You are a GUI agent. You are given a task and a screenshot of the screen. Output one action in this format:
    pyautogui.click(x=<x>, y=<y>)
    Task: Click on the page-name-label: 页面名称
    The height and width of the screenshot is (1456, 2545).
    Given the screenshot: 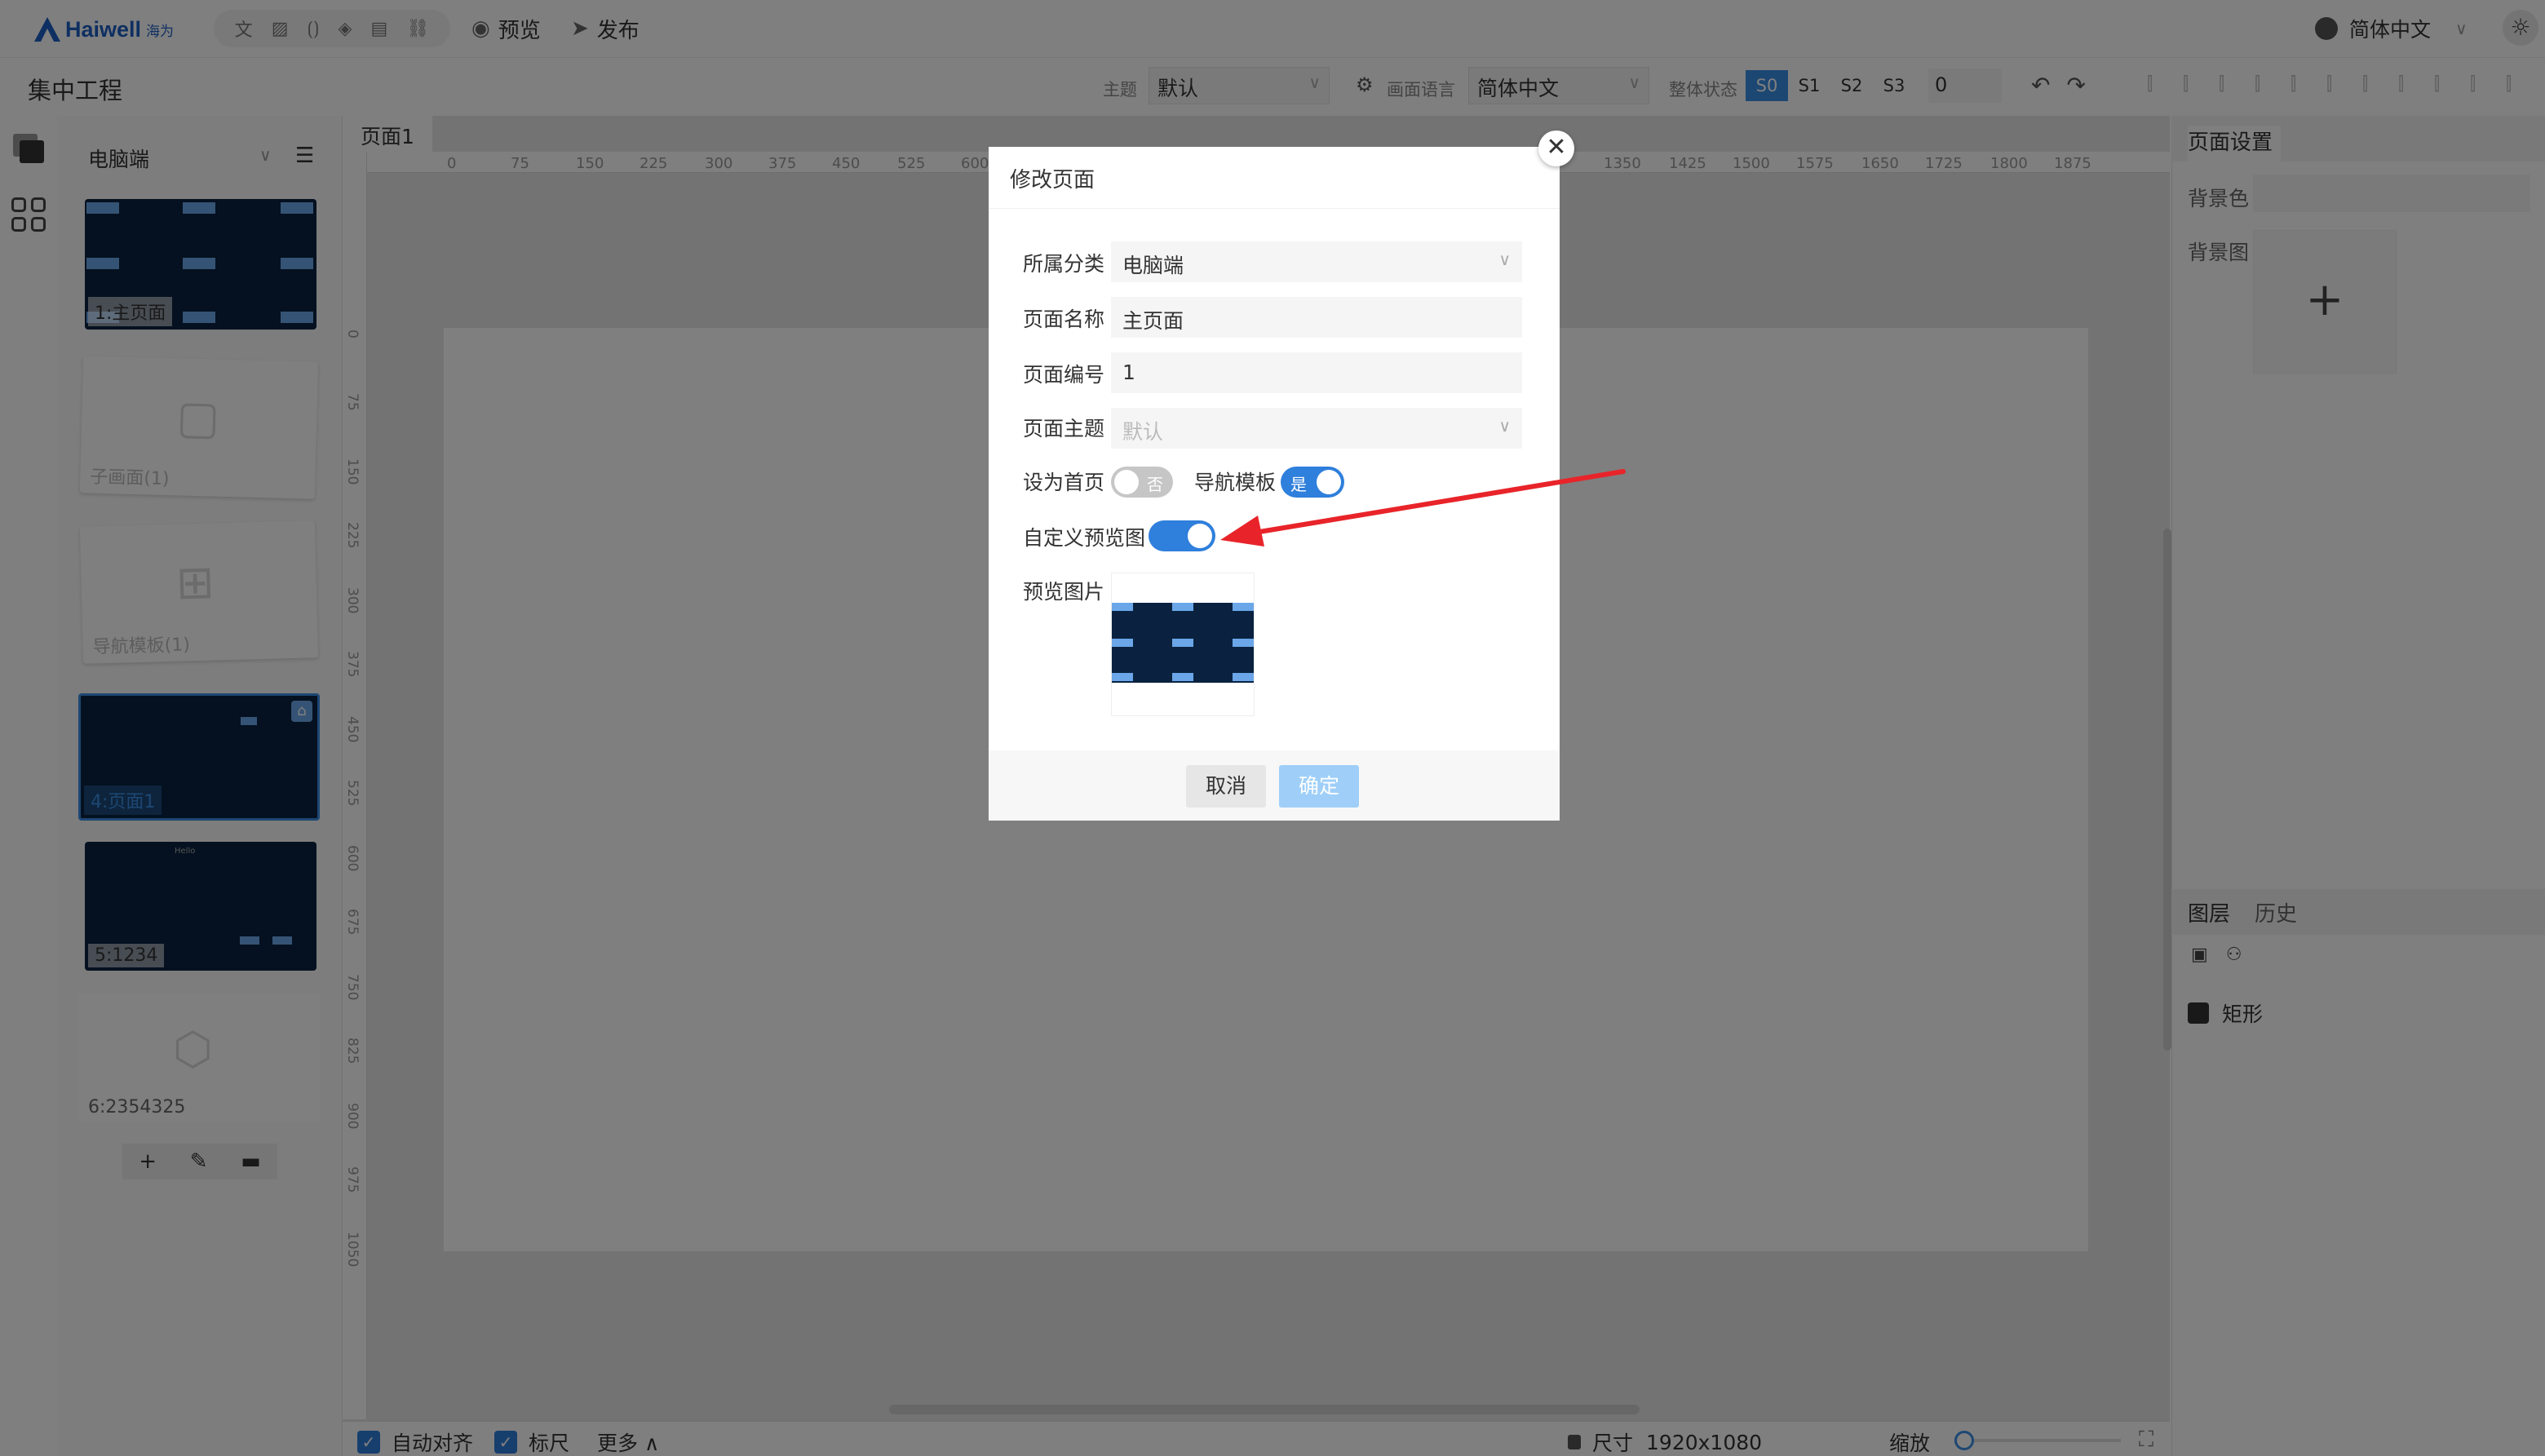 What is the action you would take?
    pyautogui.click(x=1064, y=319)
    